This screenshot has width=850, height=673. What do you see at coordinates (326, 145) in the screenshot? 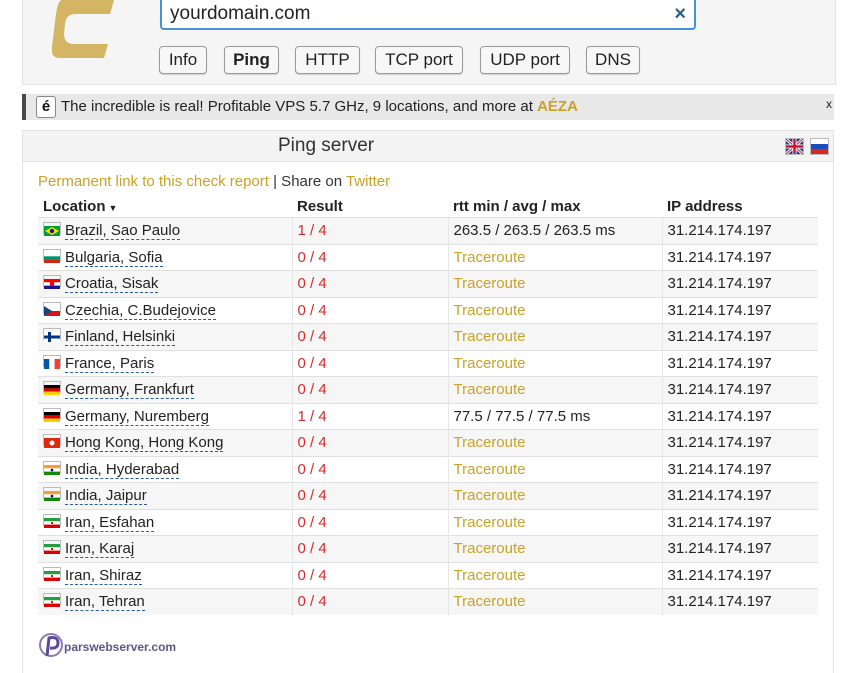
I see `page-title: Ping server` at bounding box center [326, 145].